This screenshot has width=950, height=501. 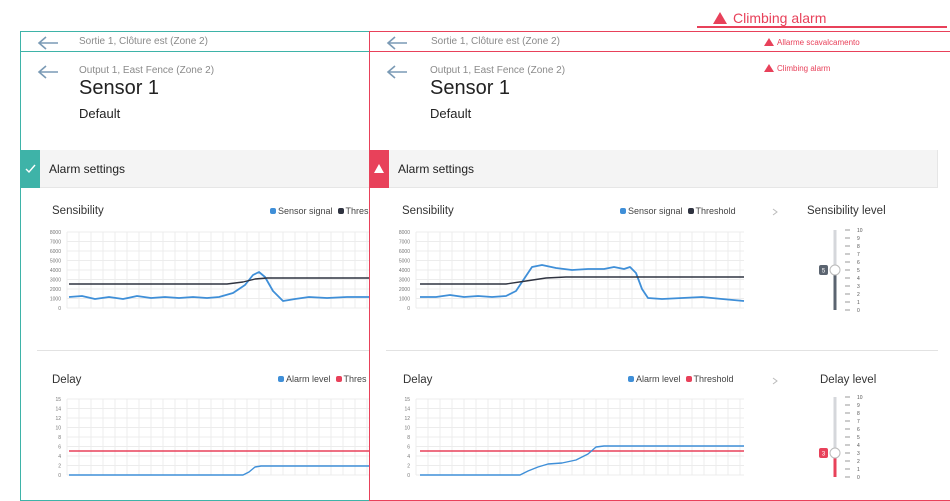 I want to click on alarm-status: Climbing alarm, so click(x=797, y=68).